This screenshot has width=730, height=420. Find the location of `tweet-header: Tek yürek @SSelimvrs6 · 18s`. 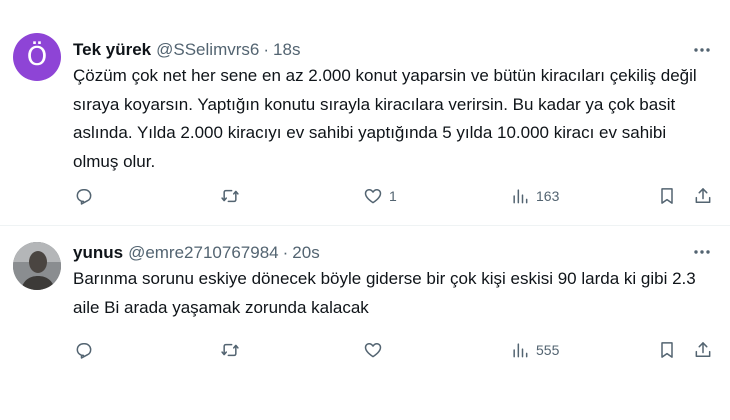

tweet-header: Tek yürek @SSelimvrs6 · 18s is located at coordinates (186, 50).